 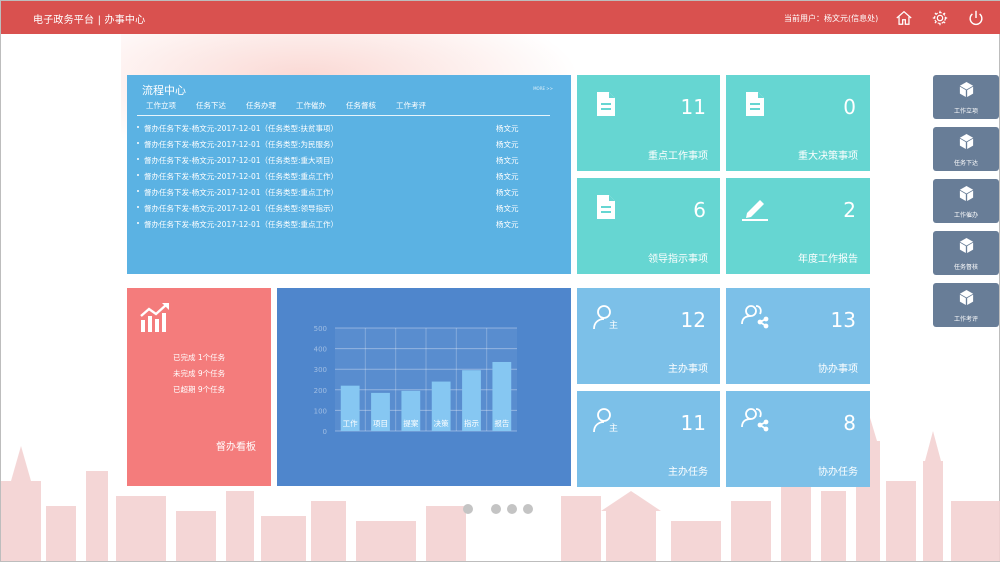 I want to click on task-bar-chart: 0 100 200 300 400 500 工作 项目 提案 决策 指示 报告, so click(x=424, y=387).